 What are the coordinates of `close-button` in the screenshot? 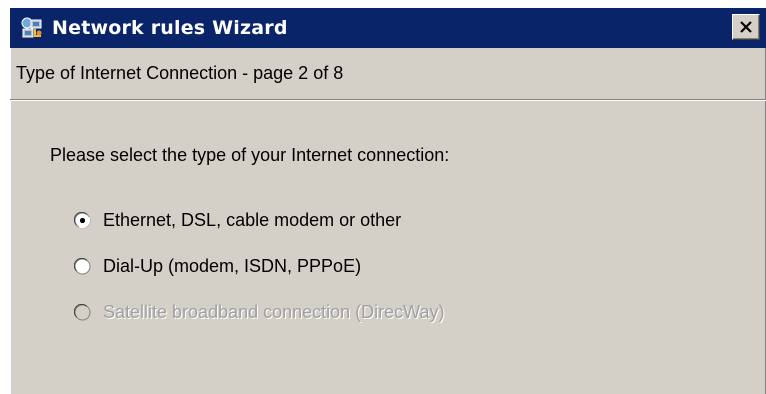 It's located at (746, 27).